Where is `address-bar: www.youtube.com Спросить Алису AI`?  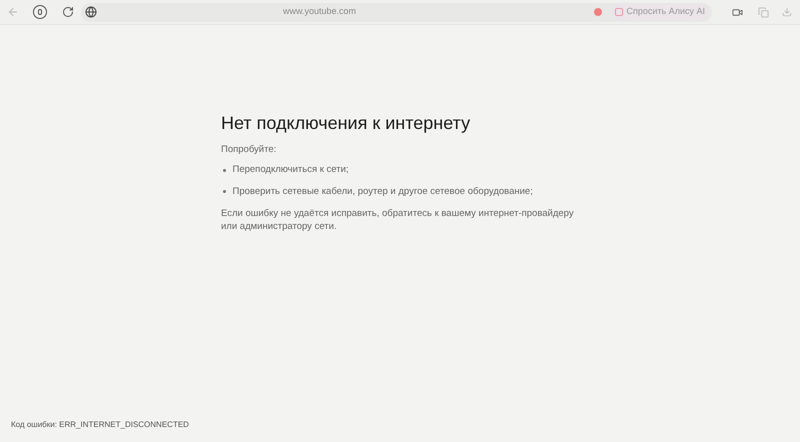 address-bar: www.youtube.com Спросить Алису AI is located at coordinates (396, 12).